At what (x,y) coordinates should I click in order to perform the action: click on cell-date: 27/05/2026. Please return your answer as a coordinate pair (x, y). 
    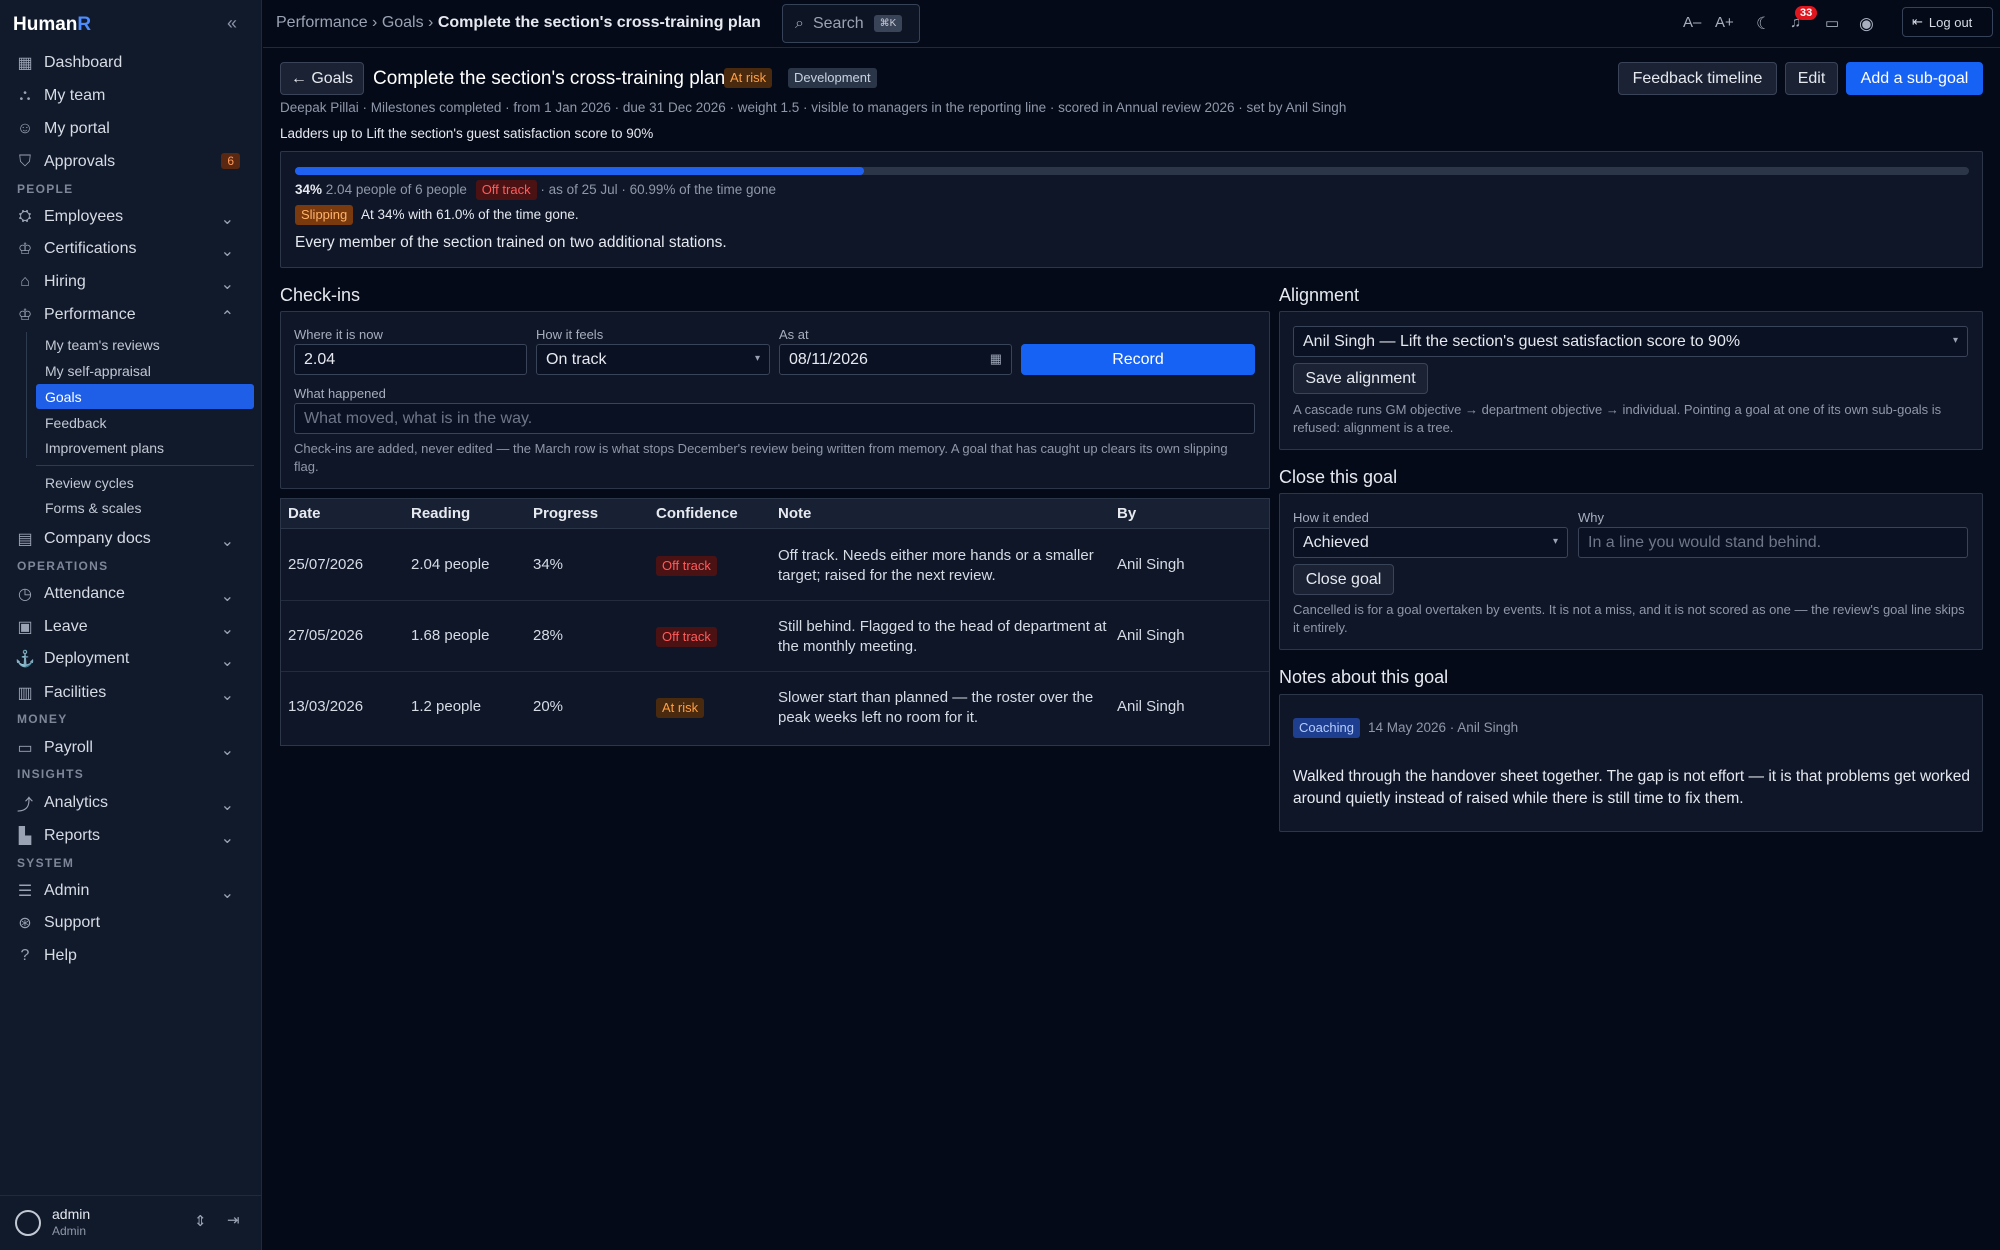
    Looking at the image, I should click on (326, 635).